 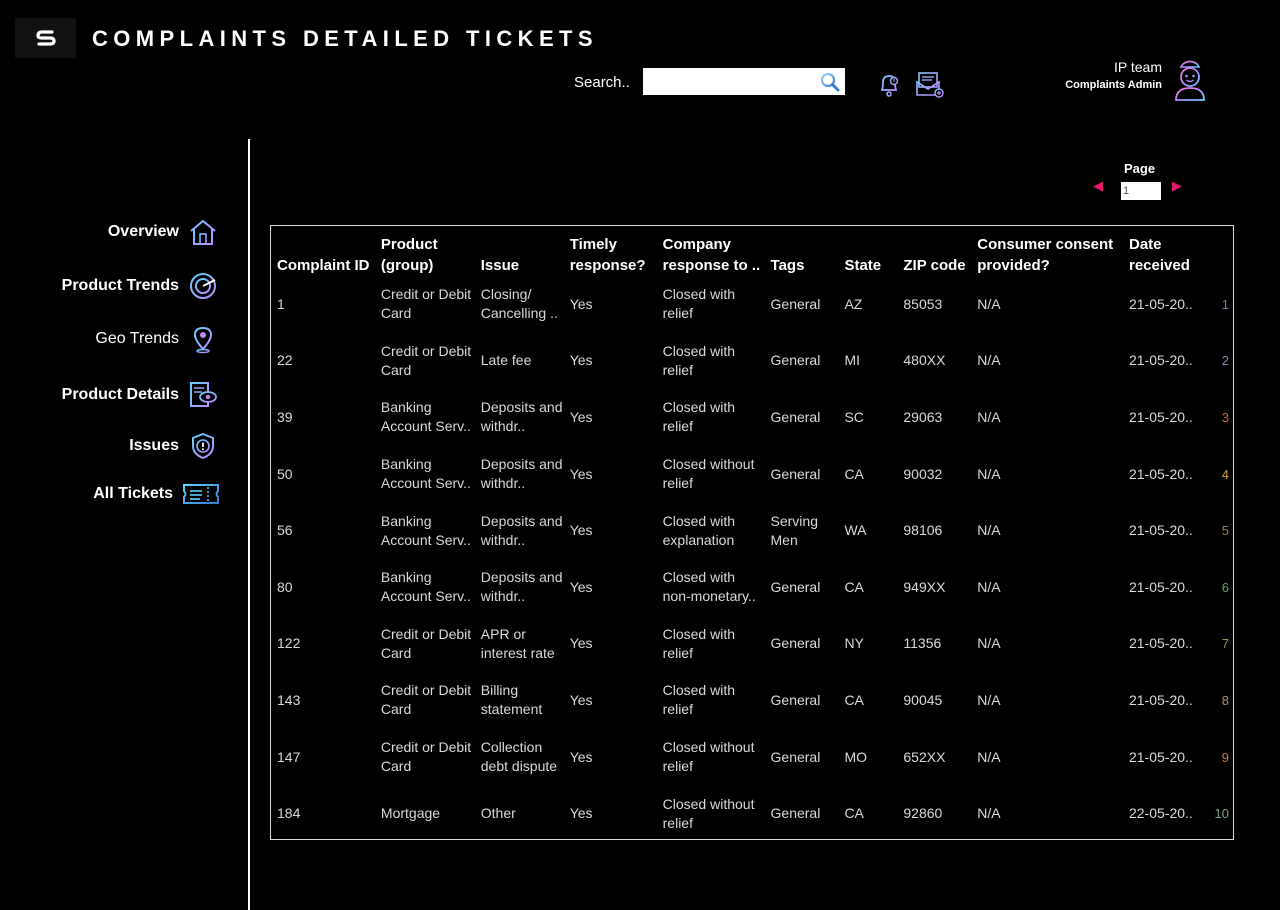 I want to click on column-header-issue: Issue, so click(x=519, y=251).